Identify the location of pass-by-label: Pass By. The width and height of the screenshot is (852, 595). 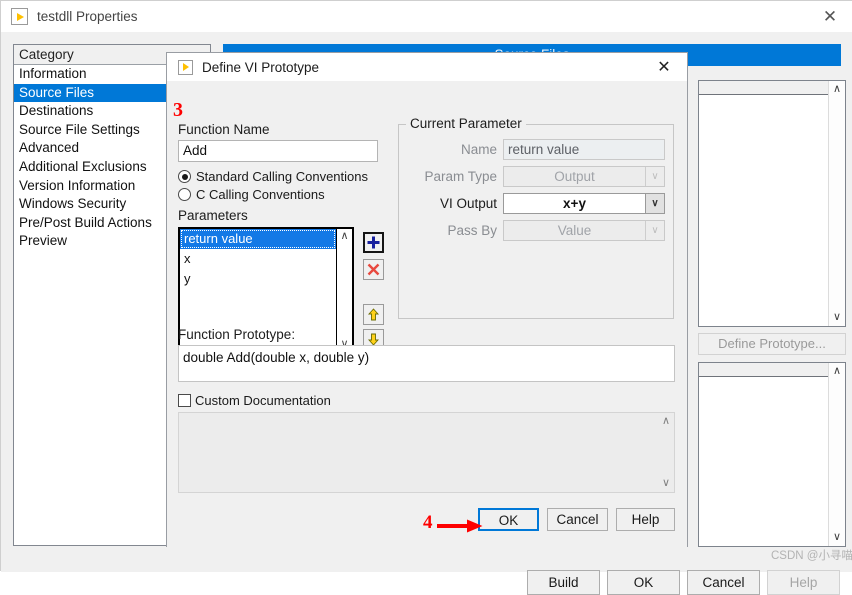
(472, 230).